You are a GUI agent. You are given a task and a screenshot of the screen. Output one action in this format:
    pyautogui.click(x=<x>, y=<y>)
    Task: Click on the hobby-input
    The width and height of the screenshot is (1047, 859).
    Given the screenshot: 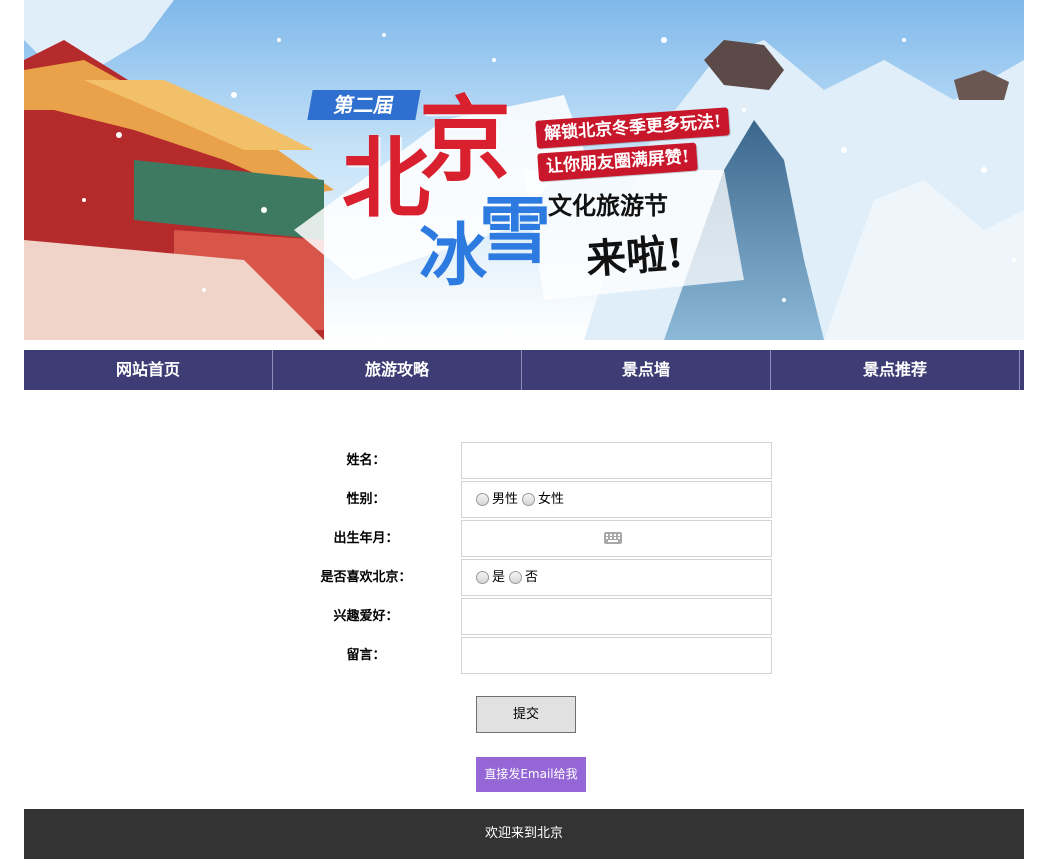 What is the action you would take?
    pyautogui.click(x=616, y=616)
    